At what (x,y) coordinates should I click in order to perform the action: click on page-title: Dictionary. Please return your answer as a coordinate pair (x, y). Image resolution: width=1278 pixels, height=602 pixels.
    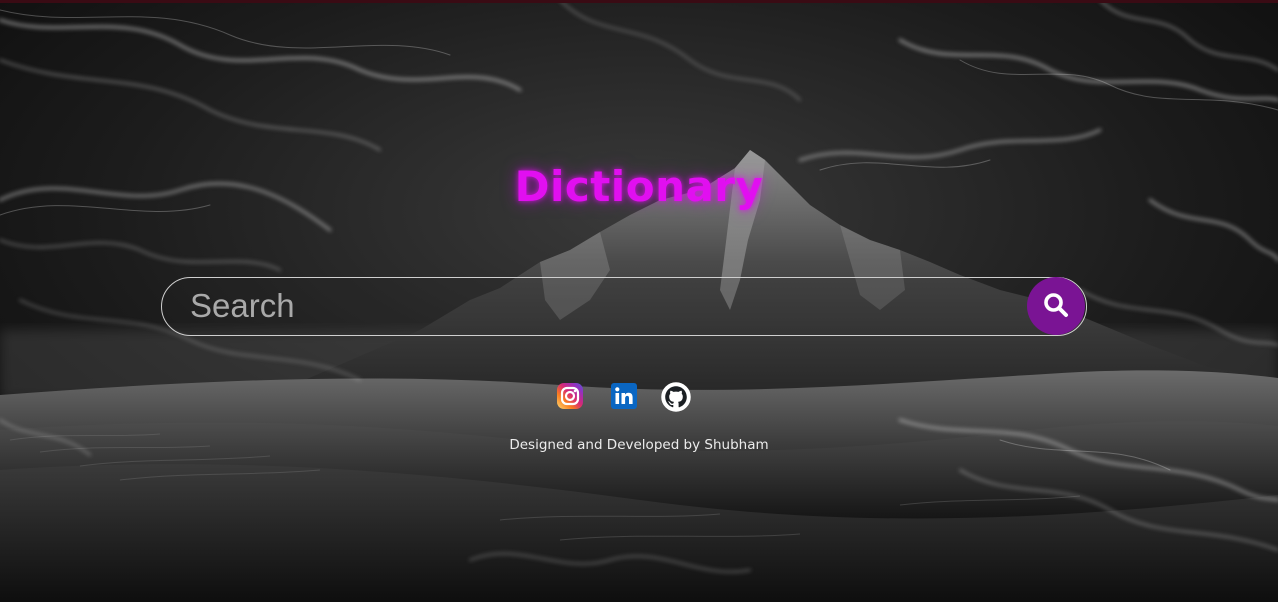
    Looking at the image, I should click on (639, 186).